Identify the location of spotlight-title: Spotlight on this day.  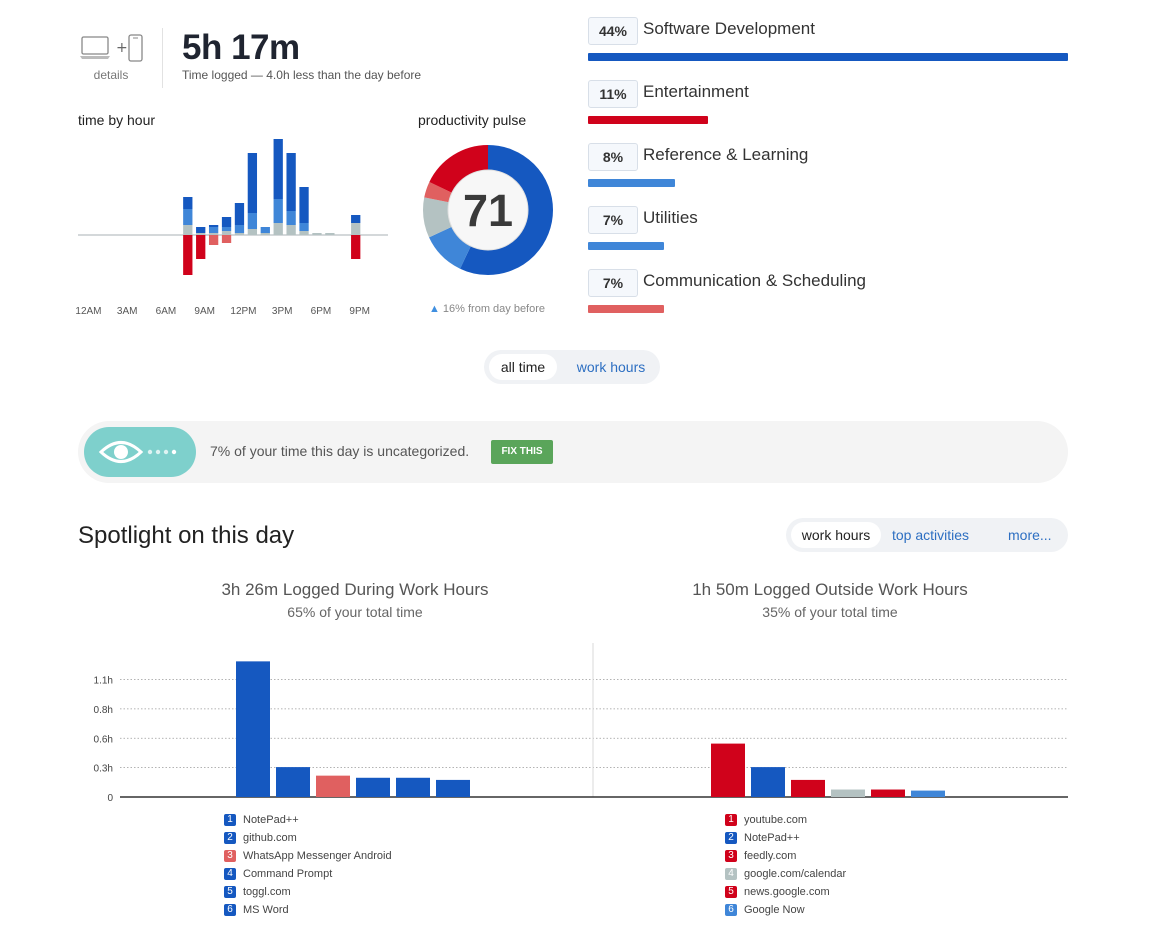
(186, 535).